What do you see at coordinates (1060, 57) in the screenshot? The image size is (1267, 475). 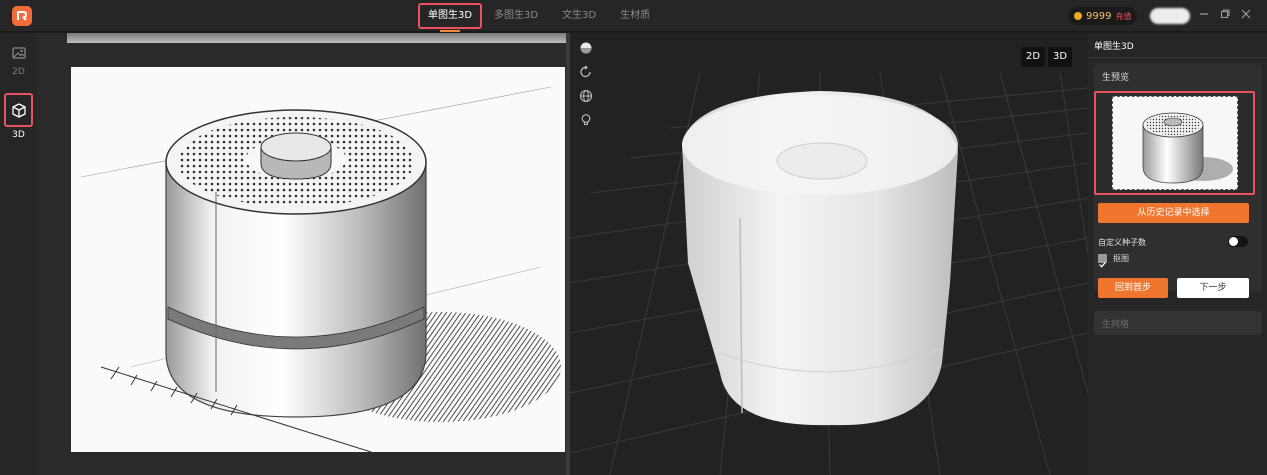 I see `view-3d-button: 3D` at bounding box center [1060, 57].